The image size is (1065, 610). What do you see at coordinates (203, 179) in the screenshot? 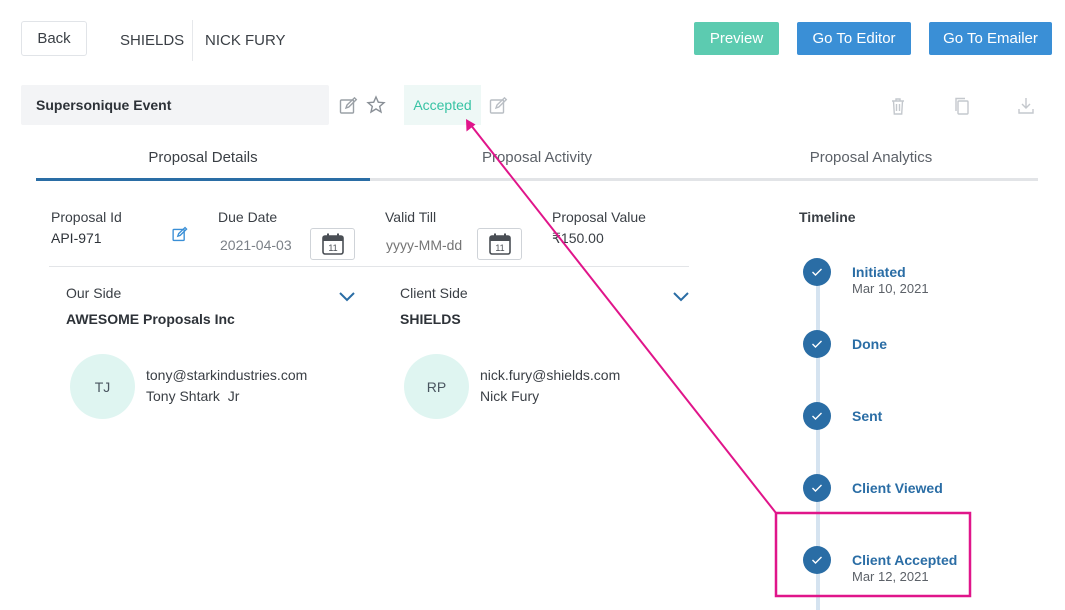
I see `tab-active-indicator` at bounding box center [203, 179].